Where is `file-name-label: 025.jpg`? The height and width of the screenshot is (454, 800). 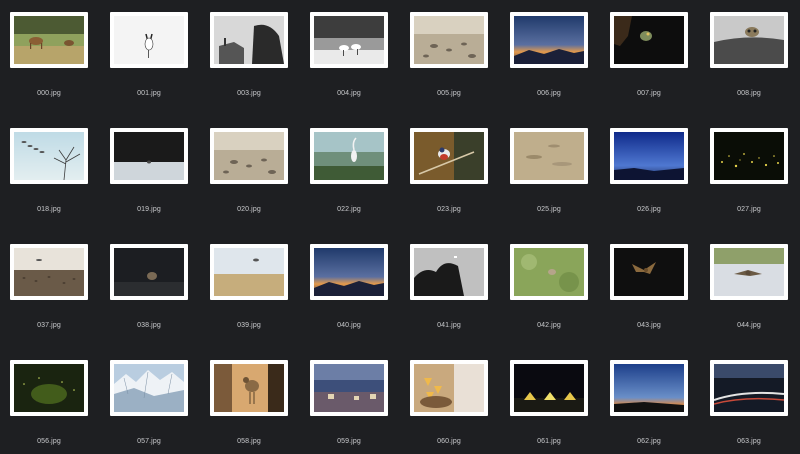
file-name-label: 025.jpg is located at coordinates (549, 209).